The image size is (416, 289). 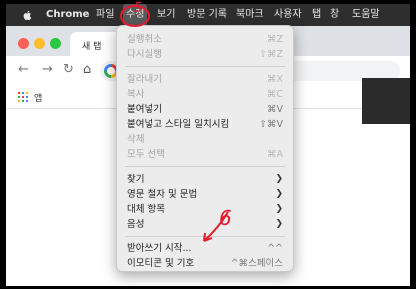 I want to click on menu-item-speech: 음성 ❯, so click(x=205, y=224).